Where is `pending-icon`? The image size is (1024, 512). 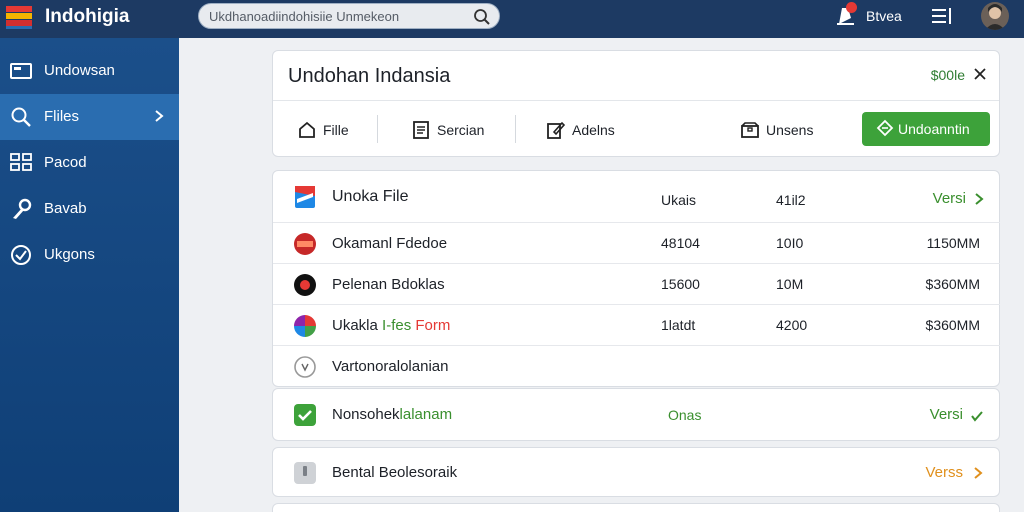 pending-icon is located at coordinates (305, 473).